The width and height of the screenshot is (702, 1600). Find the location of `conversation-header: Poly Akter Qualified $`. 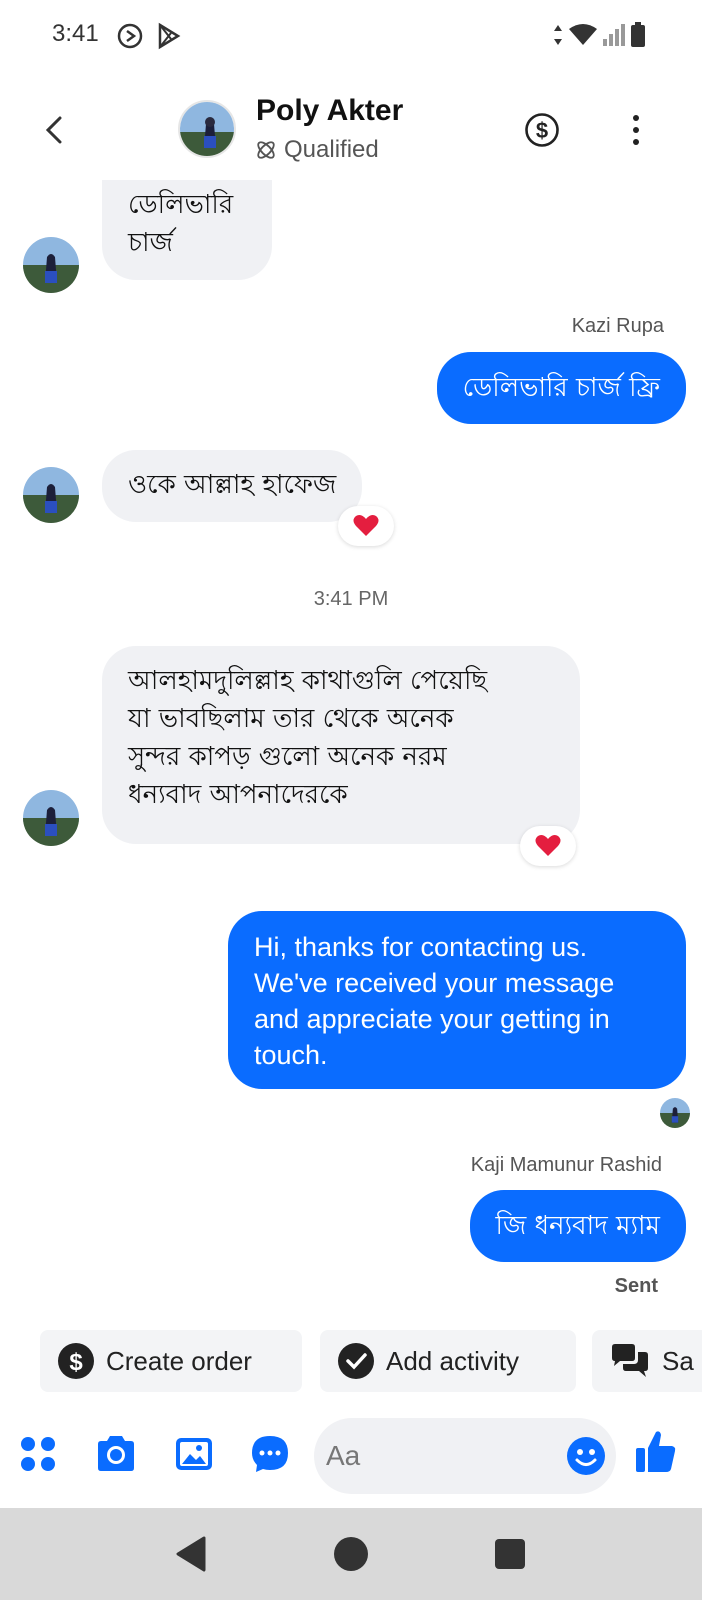

conversation-header: Poly Akter Qualified $ is located at coordinates (351, 133).